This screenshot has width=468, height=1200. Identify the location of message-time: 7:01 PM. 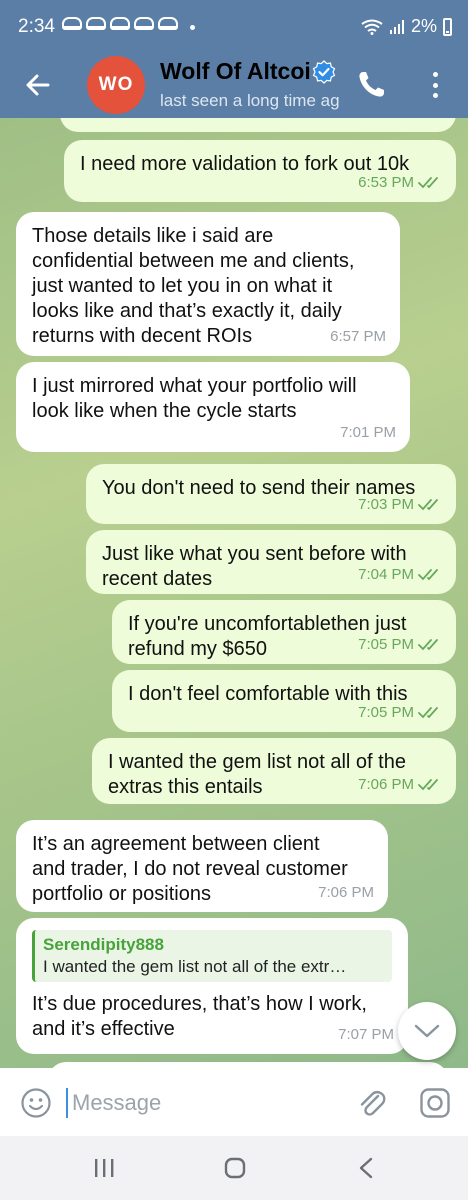
(368, 432).